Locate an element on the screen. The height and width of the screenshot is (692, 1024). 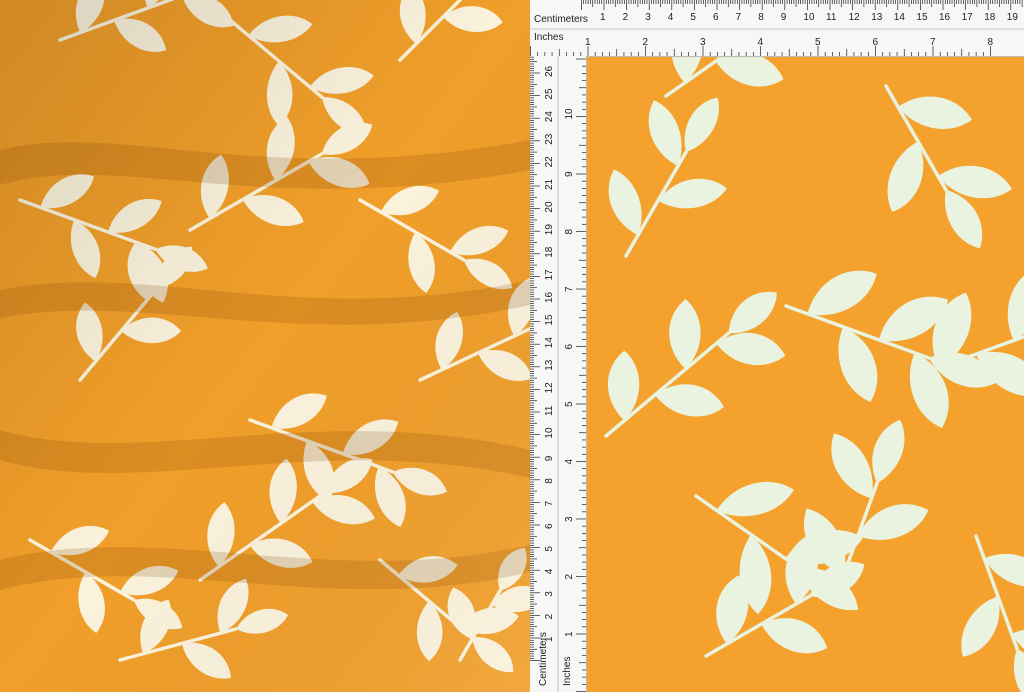
ruler-side-in-tick-label: 5 is located at coordinates (569, 404).